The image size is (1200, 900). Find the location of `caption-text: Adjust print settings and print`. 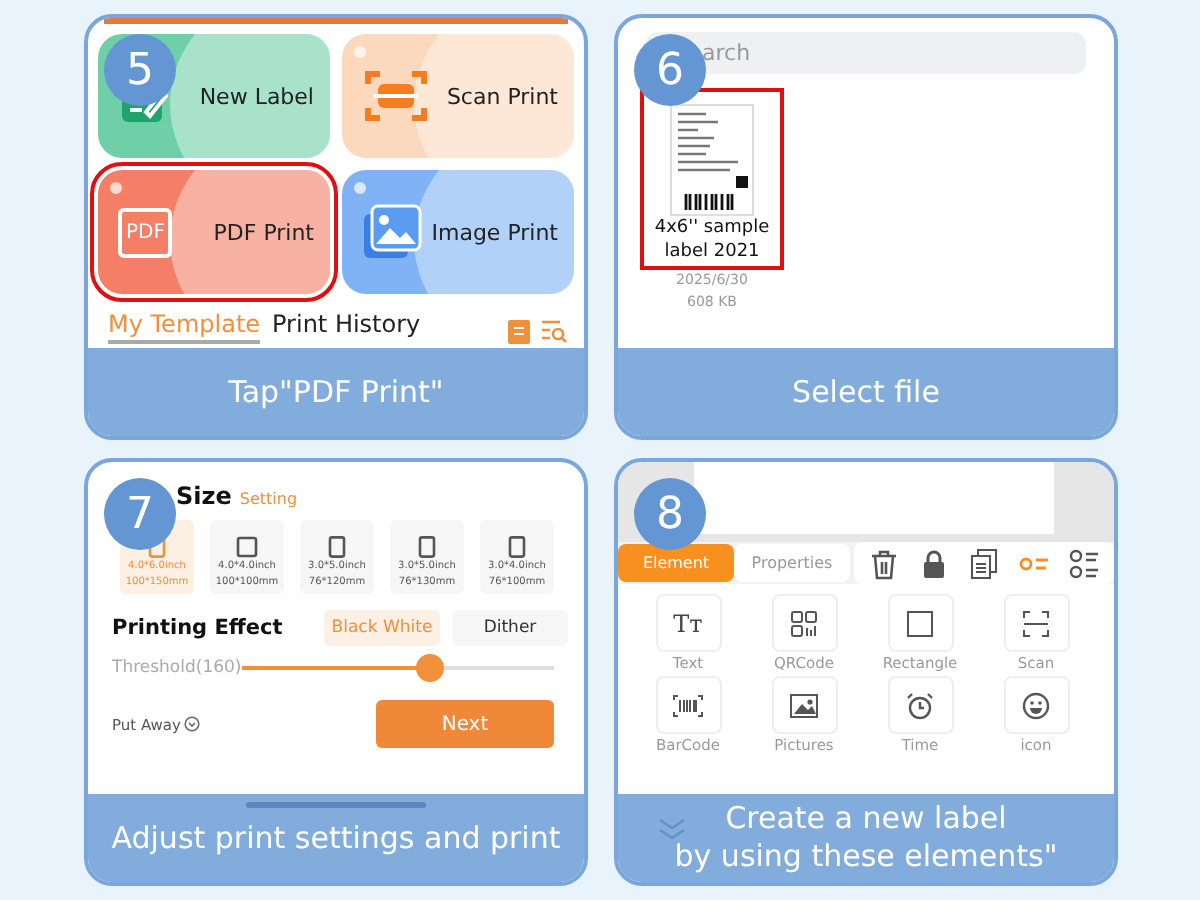

caption-text: Adjust print settings and print is located at coordinates (336, 838).